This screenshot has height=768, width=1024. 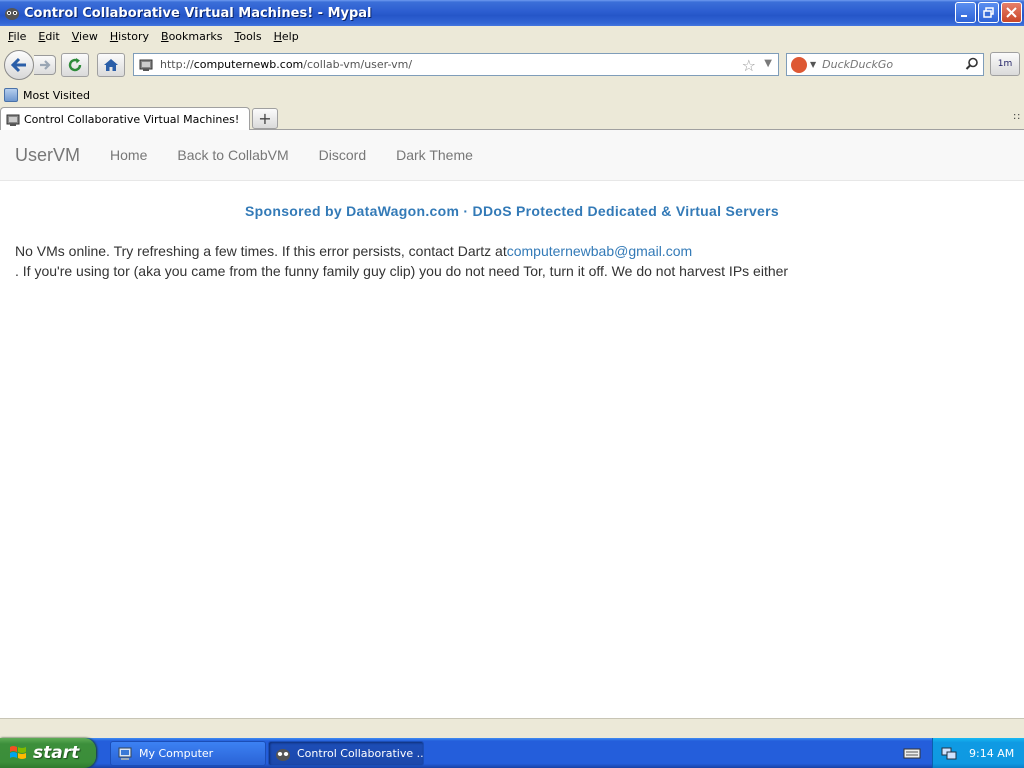 I want to click on forward-button, so click(x=45, y=65).